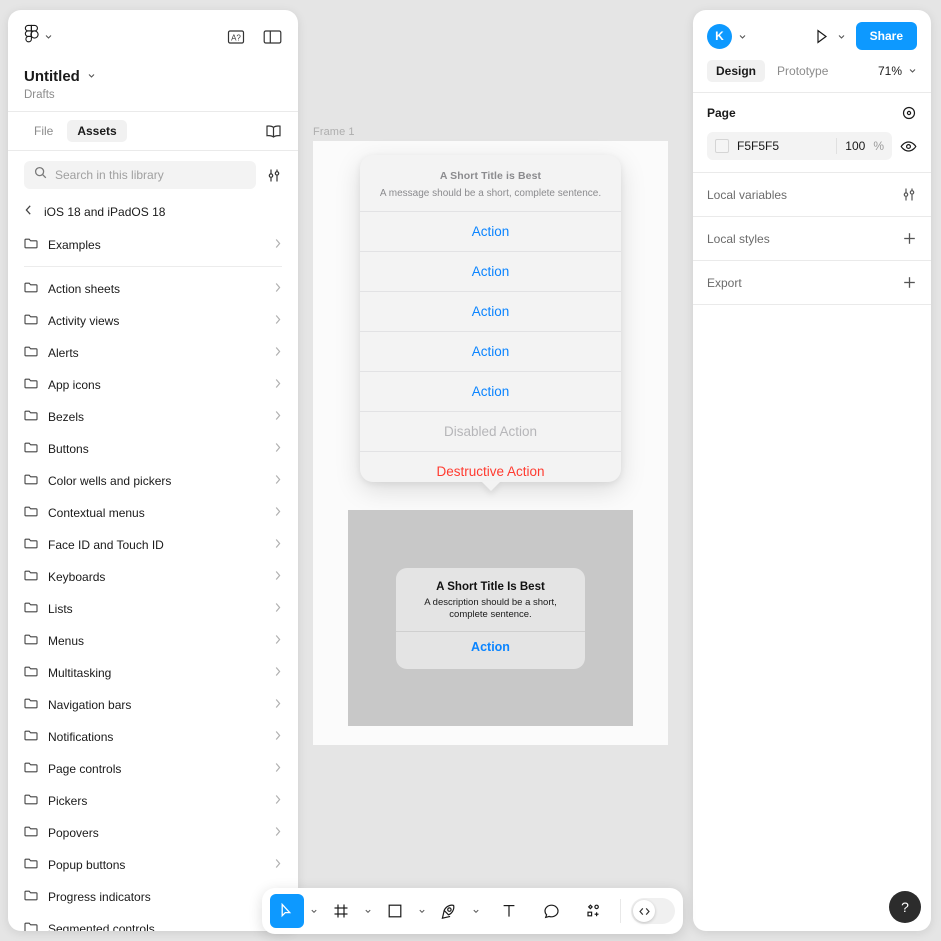 The image size is (941, 941). What do you see at coordinates (43, 131) in the screenshot?
I see `tab-file: File` at bounding box center [43, 131].